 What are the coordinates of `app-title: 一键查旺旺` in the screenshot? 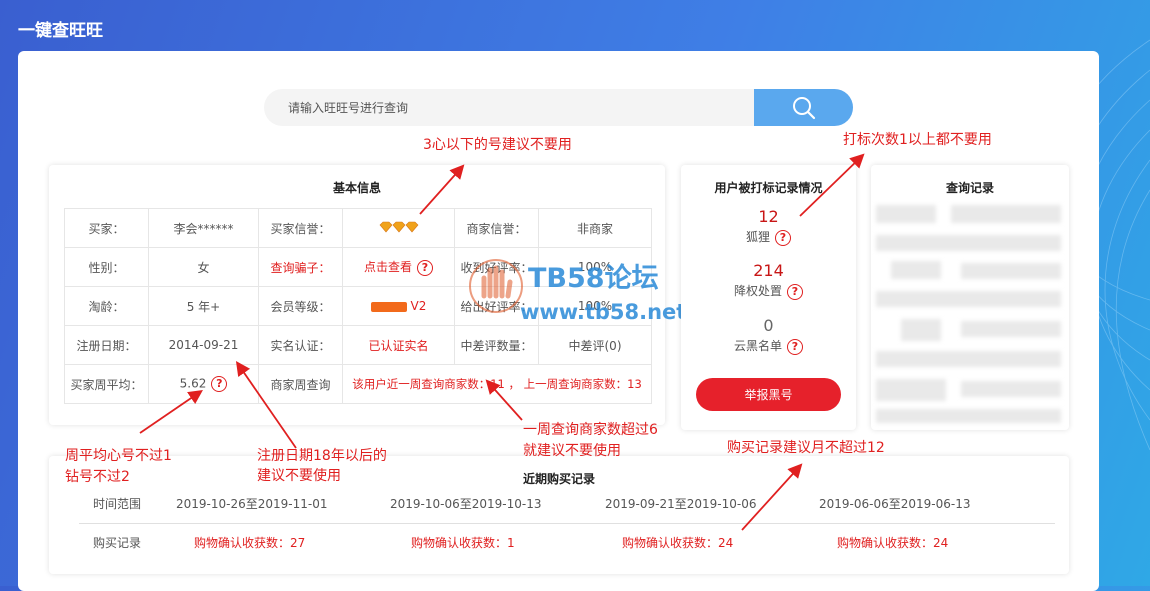 It's located at (60, 31).